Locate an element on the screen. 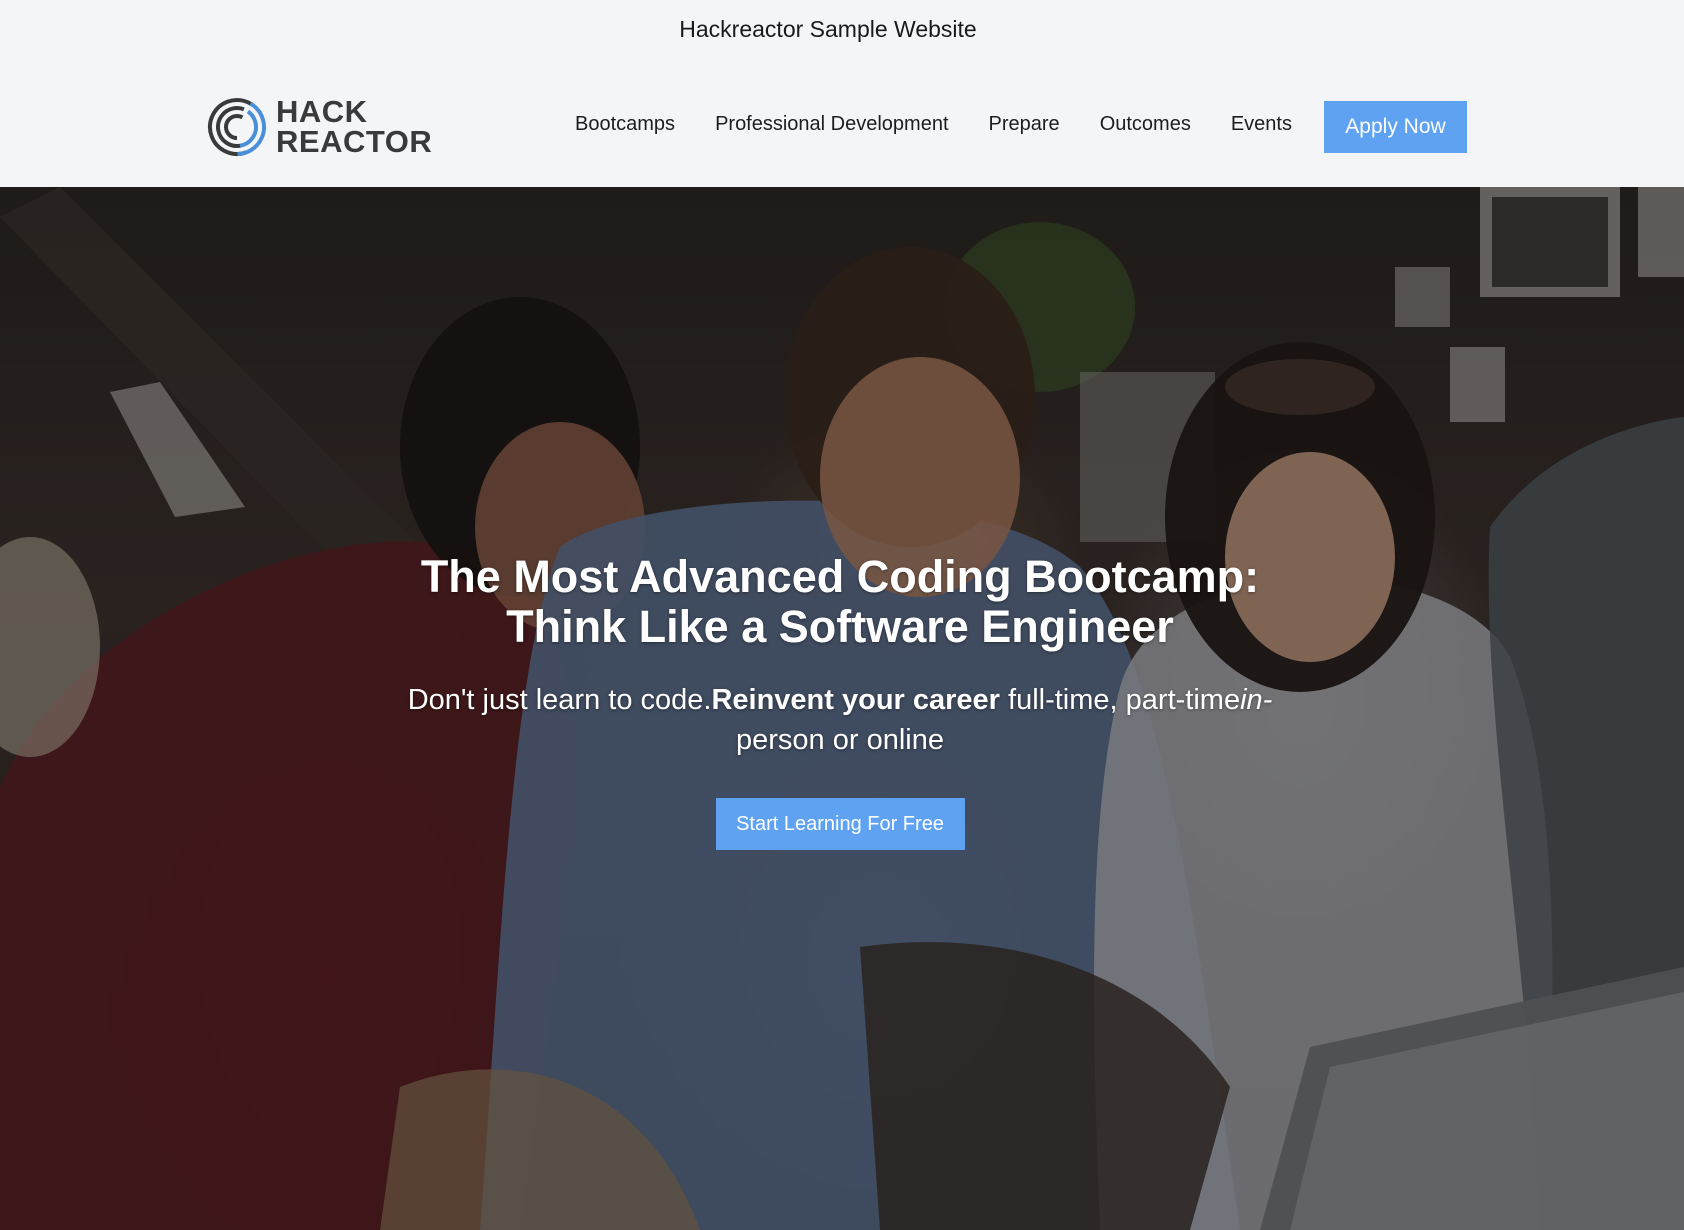  start-learning-button: Start Learning For Free is located at coordinates (840, 824).